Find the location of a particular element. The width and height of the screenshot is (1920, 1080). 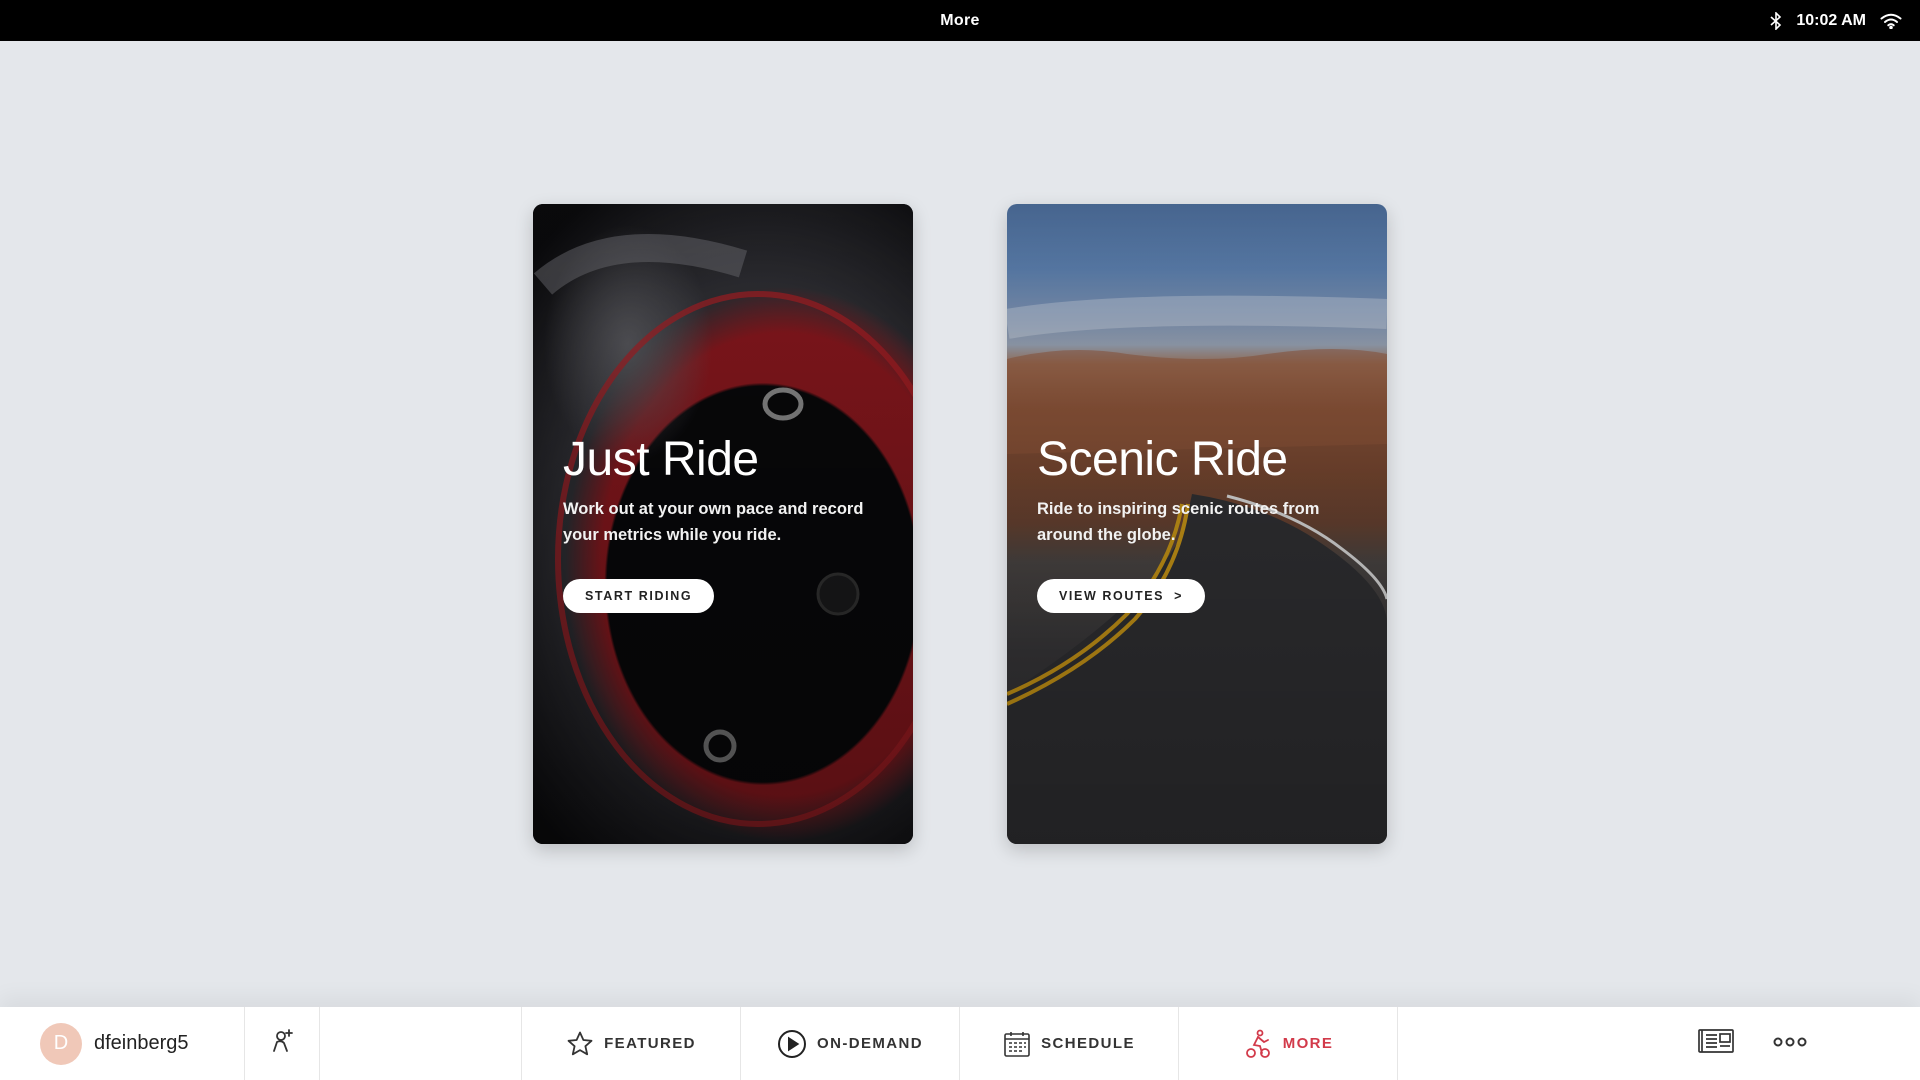

start-riding-button: START RIDING is located at coordinates (639, 596).